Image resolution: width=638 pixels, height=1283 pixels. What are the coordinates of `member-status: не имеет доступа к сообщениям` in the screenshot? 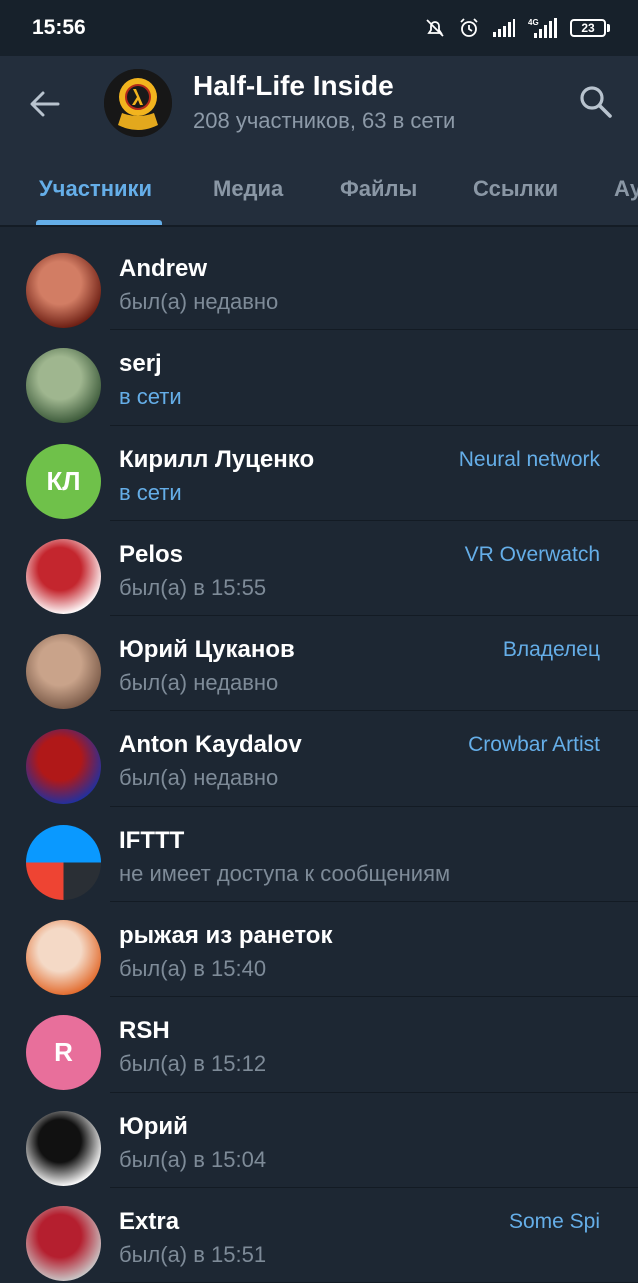 It's located at (285, 873).